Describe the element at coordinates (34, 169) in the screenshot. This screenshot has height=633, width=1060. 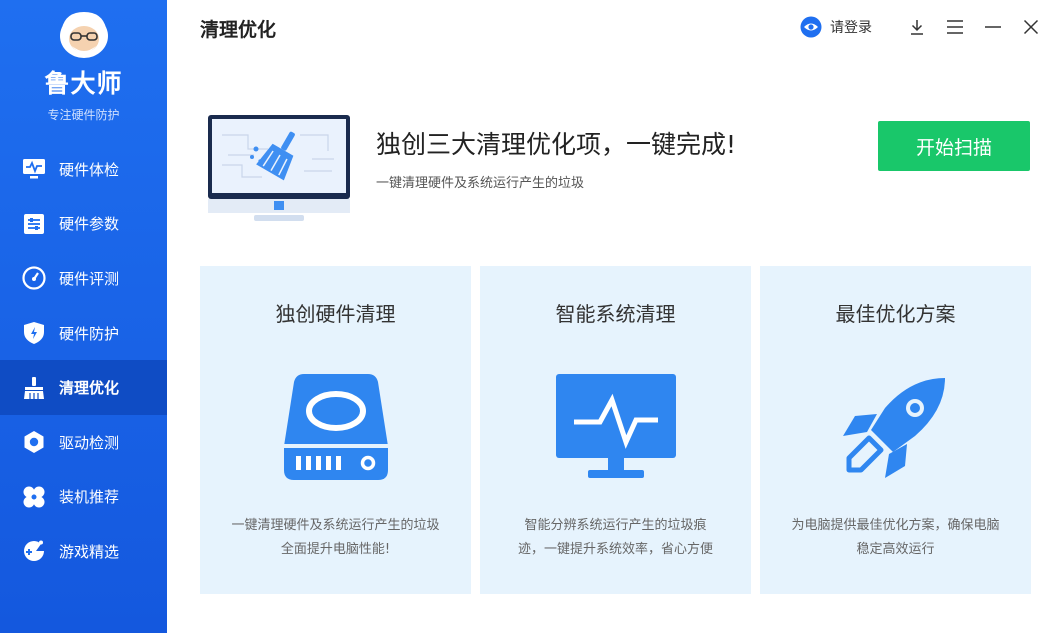
I see `monitor-check-icon` at that location.